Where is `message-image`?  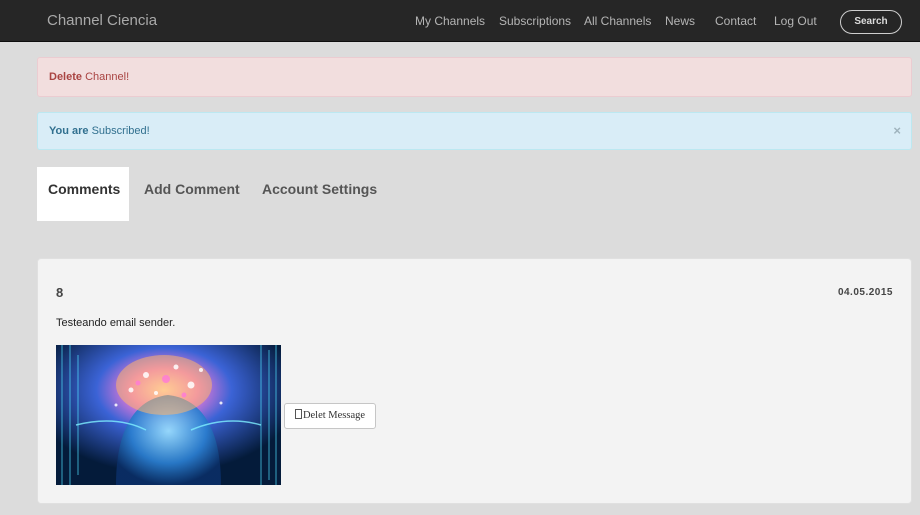 message-image is located at coordinates (168, 415).